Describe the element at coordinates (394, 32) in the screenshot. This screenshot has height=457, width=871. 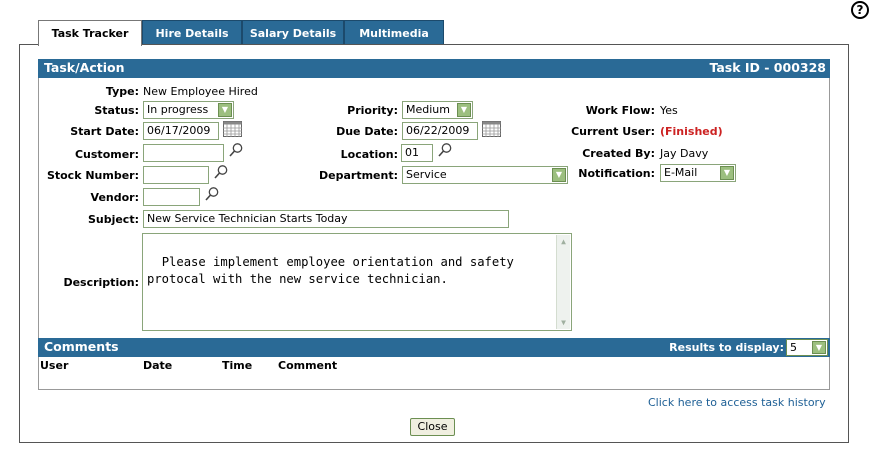
I see `tab-multimedia: Multimedia` at that location.